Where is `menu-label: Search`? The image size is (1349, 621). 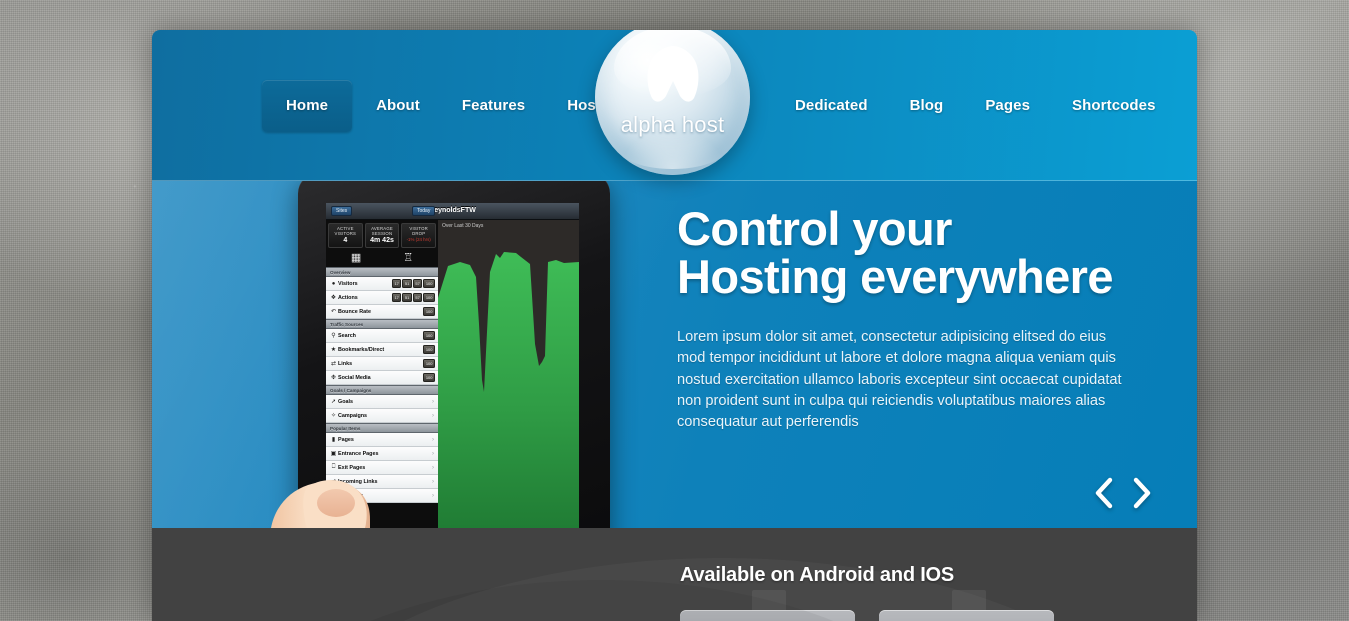
menu-label: Search is located at coordinates (347, 335).